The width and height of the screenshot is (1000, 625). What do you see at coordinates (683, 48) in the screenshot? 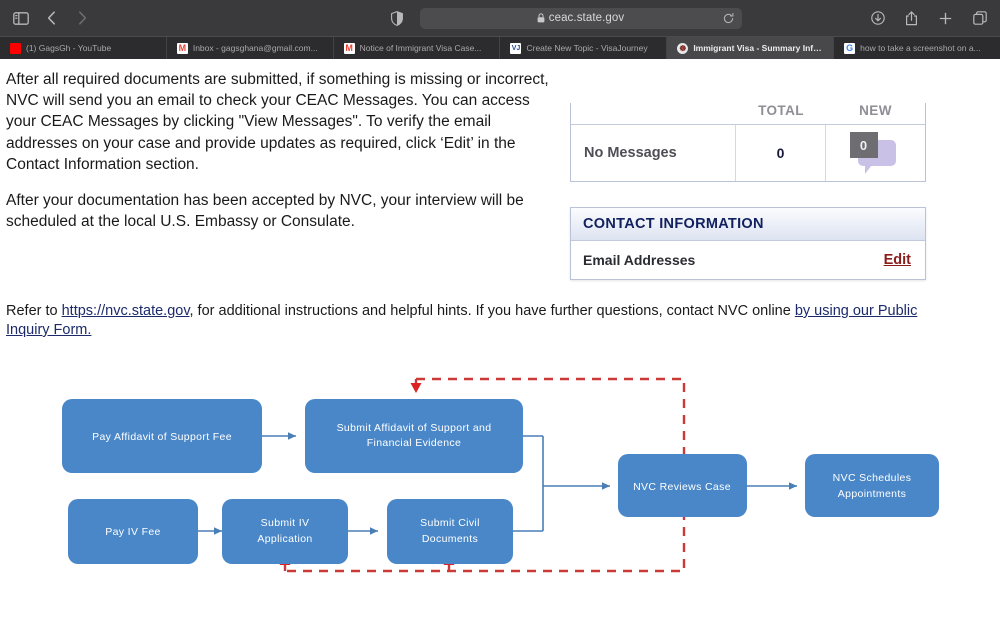
I see `state-department-seal-icon: ☸` at bounding box center [683, 48].